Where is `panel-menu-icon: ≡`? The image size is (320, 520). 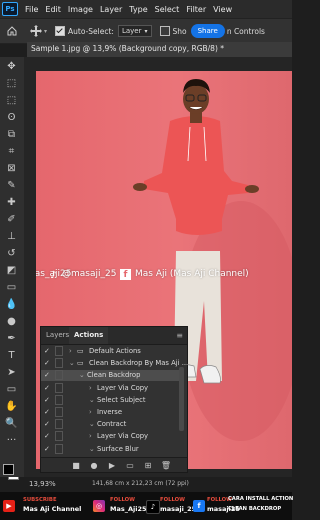
panel-menu-icon: ≡ is located at coordinates (179, 335).